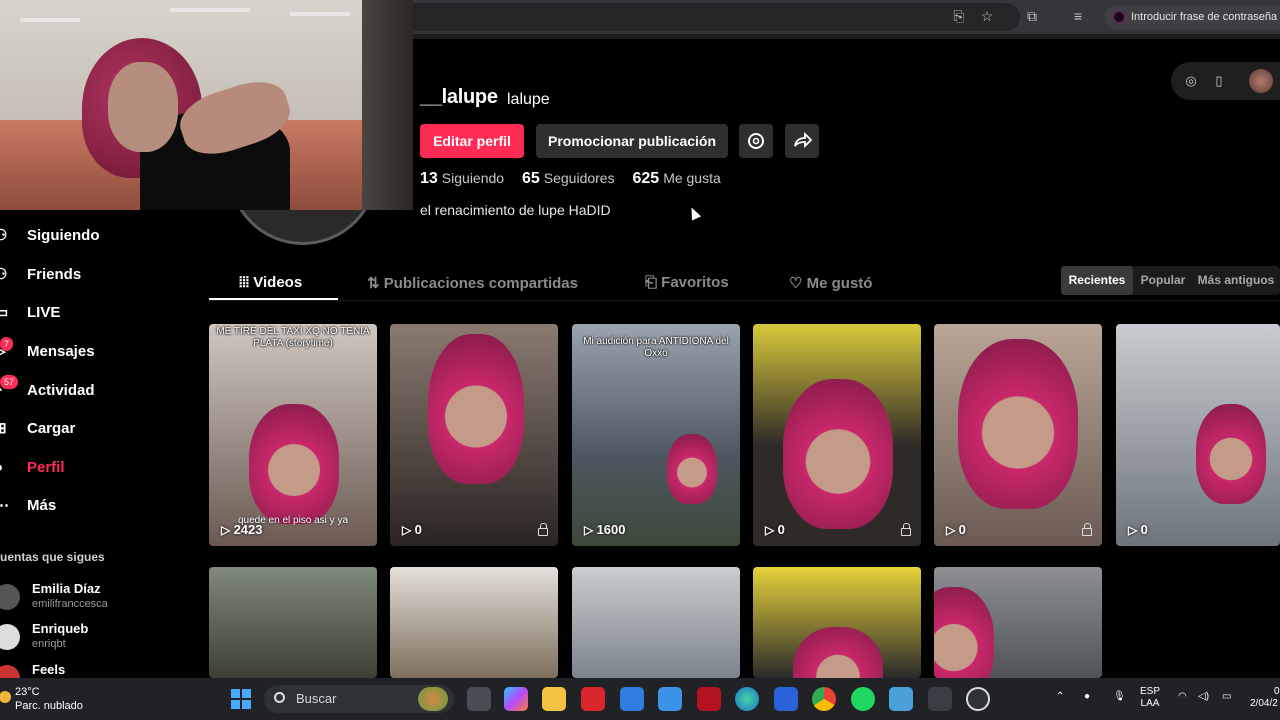 The image size is (1280, 720). Describe the element at coordinates (839, 283) in the screenshot. I see `tab-label: Me gustó` at that location.